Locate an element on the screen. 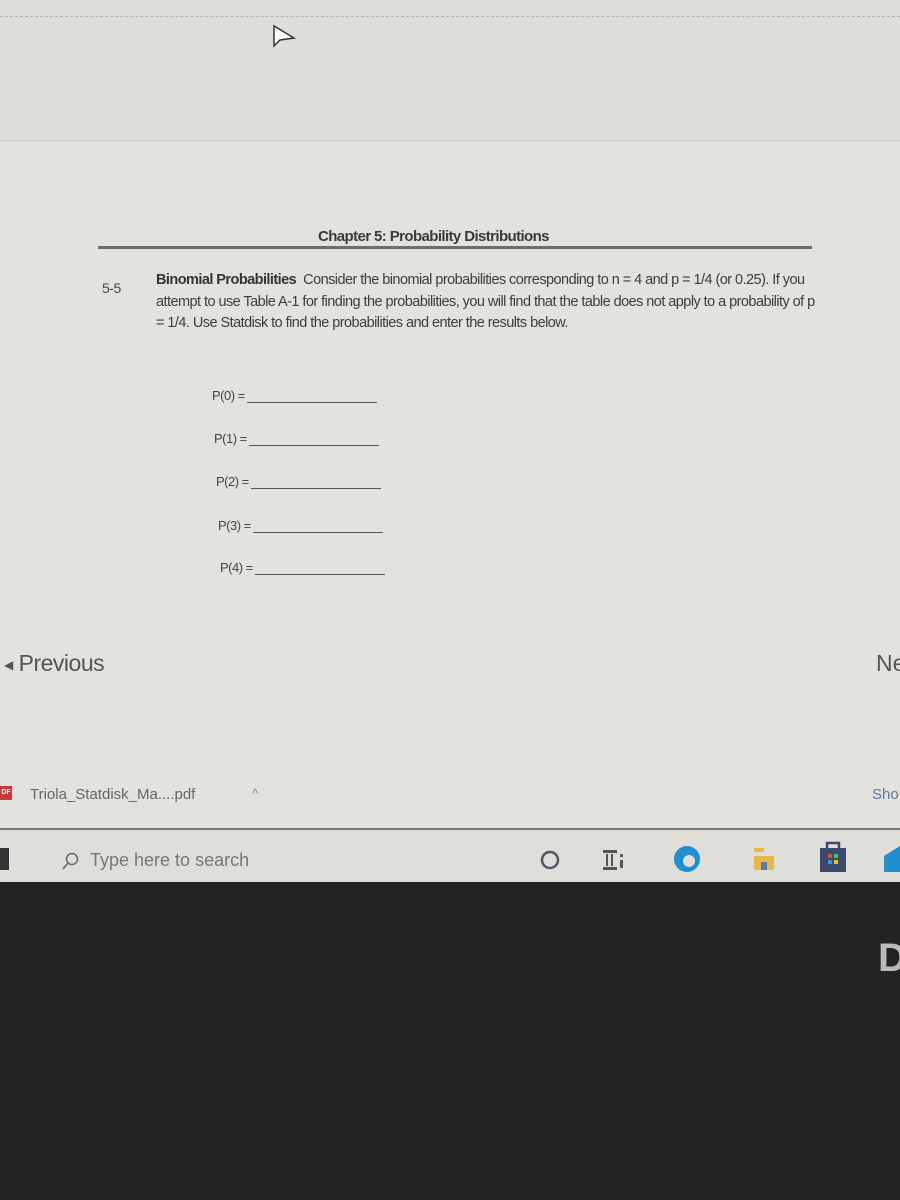 This screenshot has height=1200, width=900. mouse-cursor-icon is located at coordinates (285, 36).